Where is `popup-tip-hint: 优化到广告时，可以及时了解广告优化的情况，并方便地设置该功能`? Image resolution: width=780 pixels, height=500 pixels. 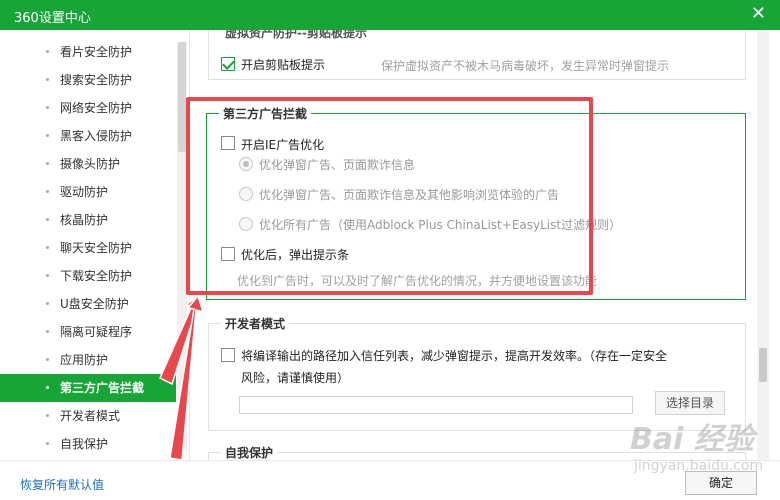 popup-tip-hint: 优化到广告时，可以及时了解广告优化的情况，并方便地设置该功能 is located at coordinates (417, 281).